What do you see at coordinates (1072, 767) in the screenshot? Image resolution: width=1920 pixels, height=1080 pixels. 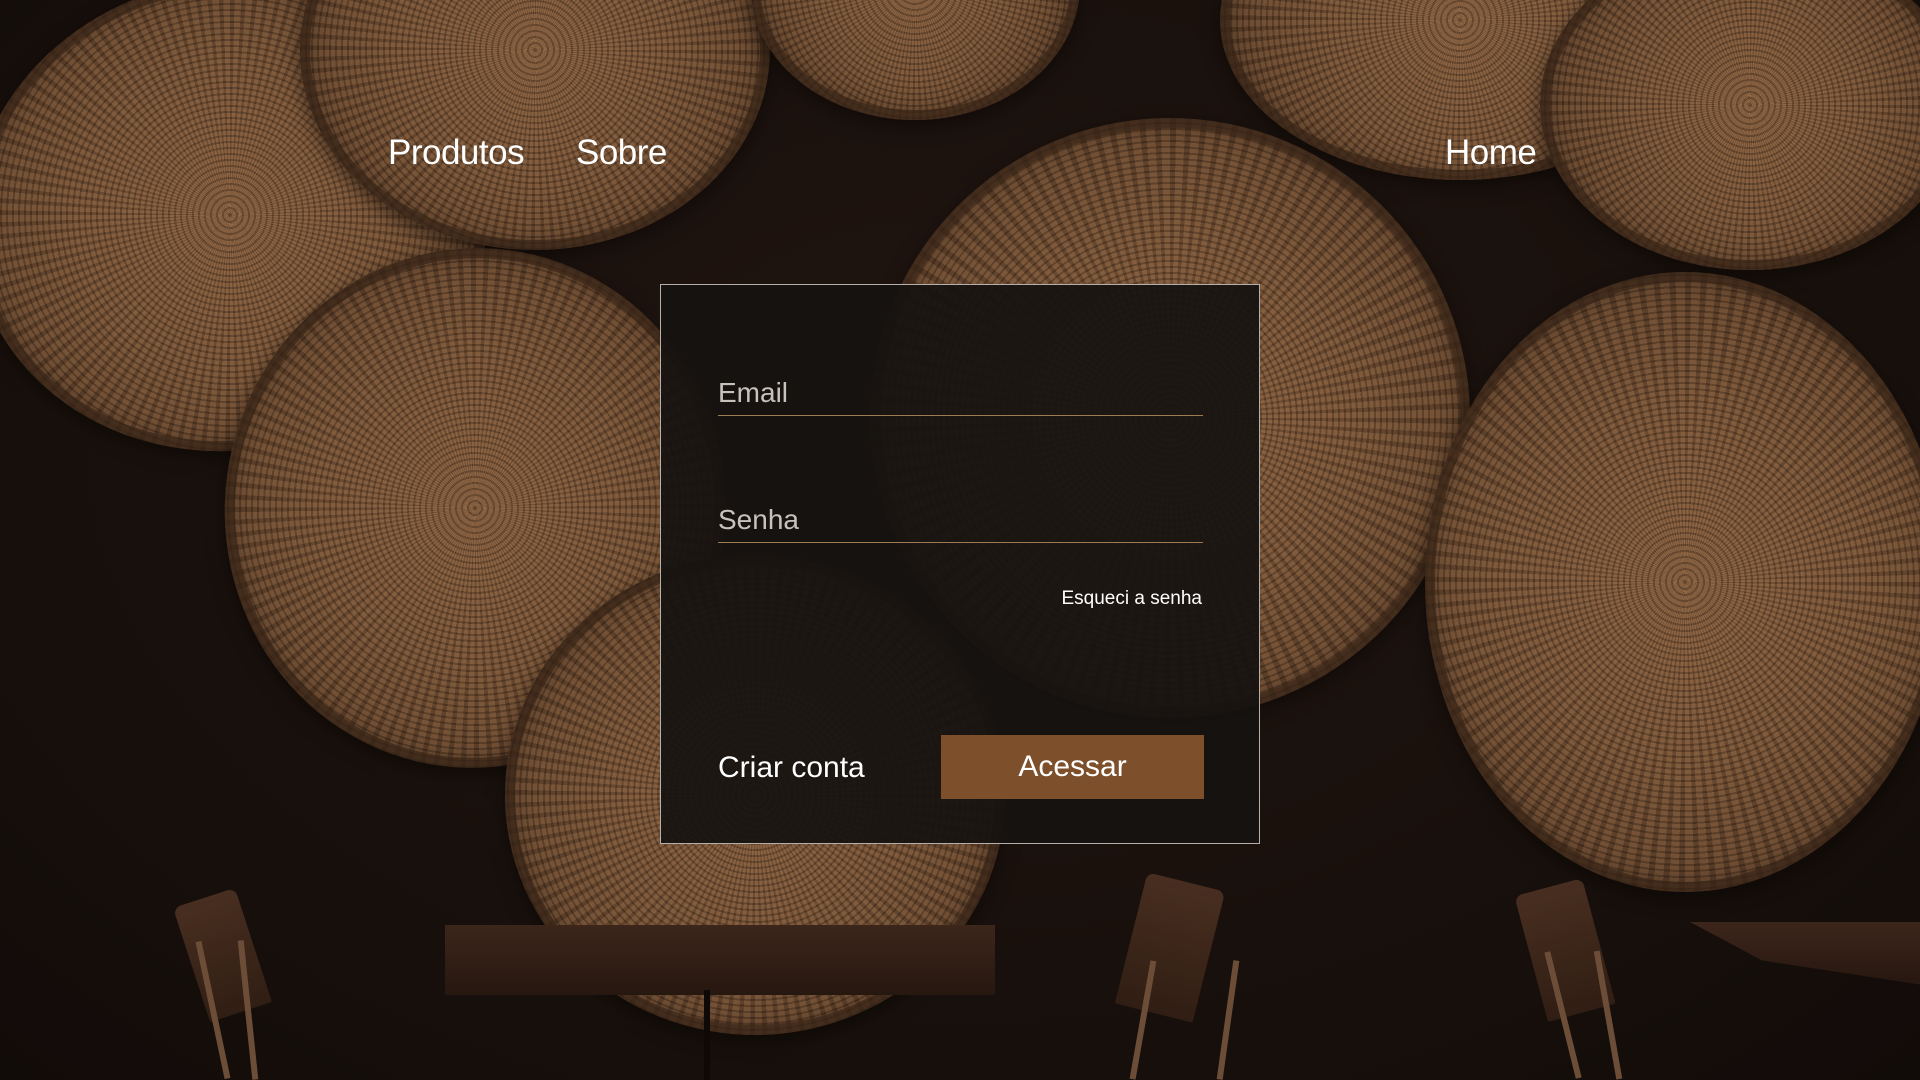 I see `submit-button: Acessar` at bounding box center [1072, 767].